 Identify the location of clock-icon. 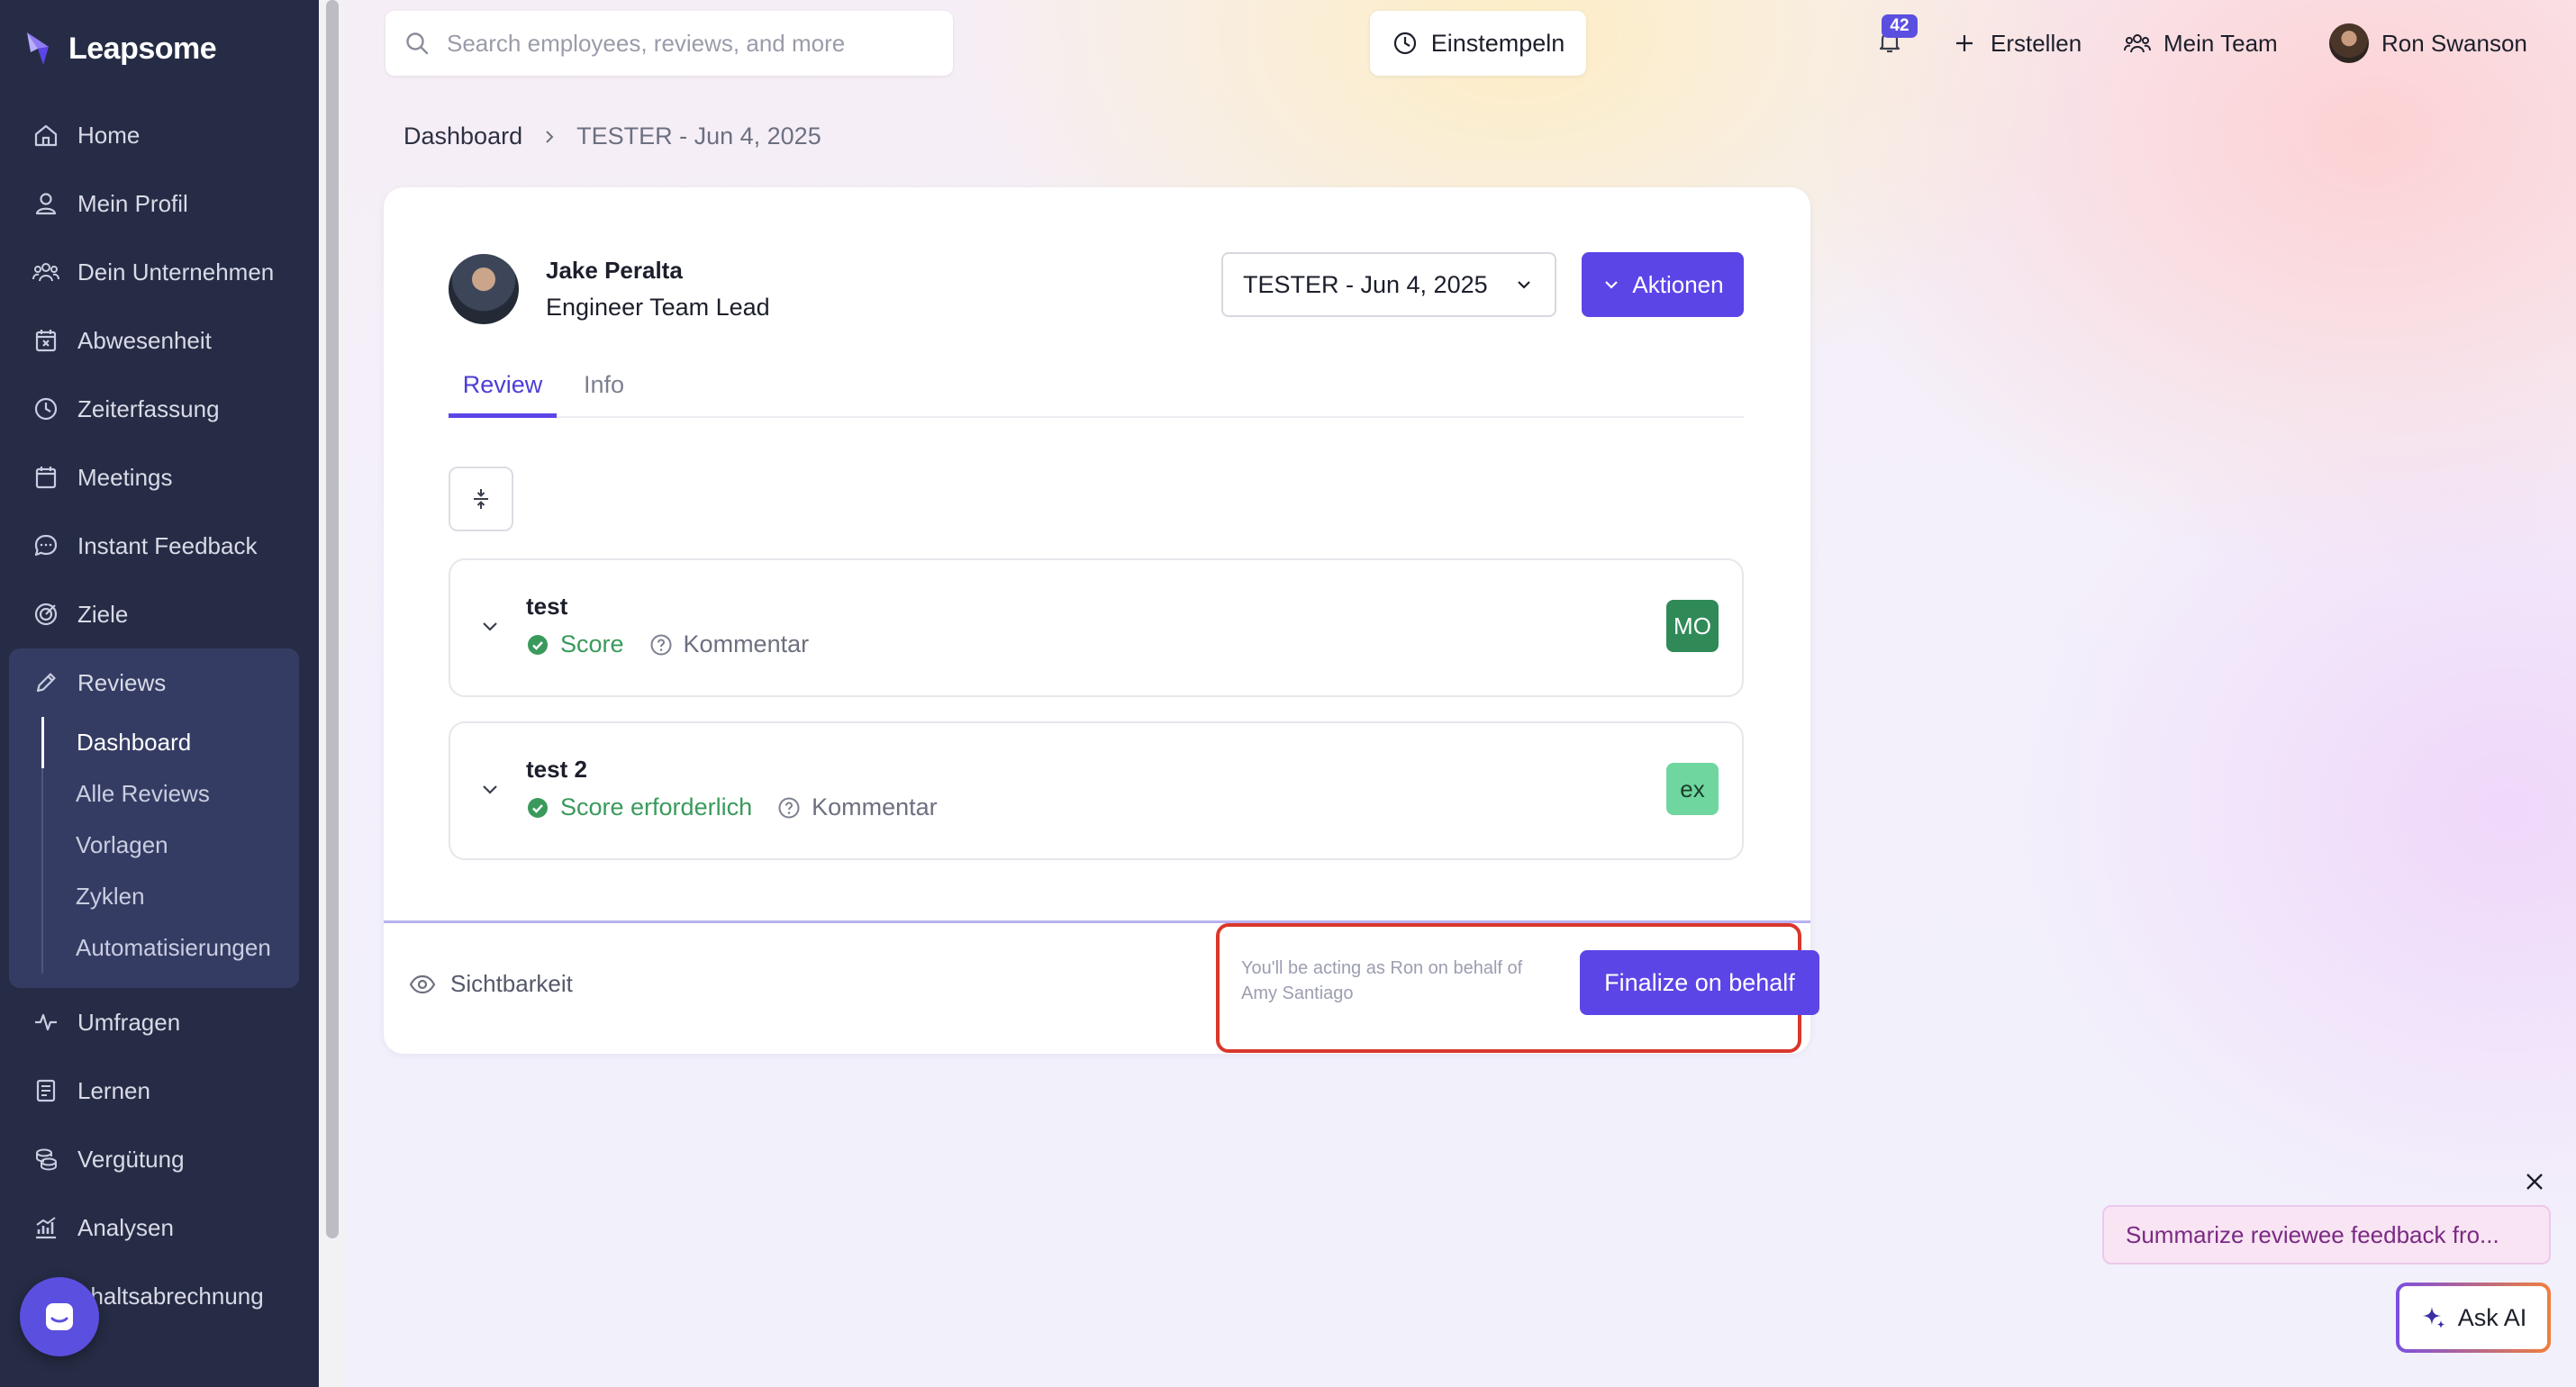
(46, 409).